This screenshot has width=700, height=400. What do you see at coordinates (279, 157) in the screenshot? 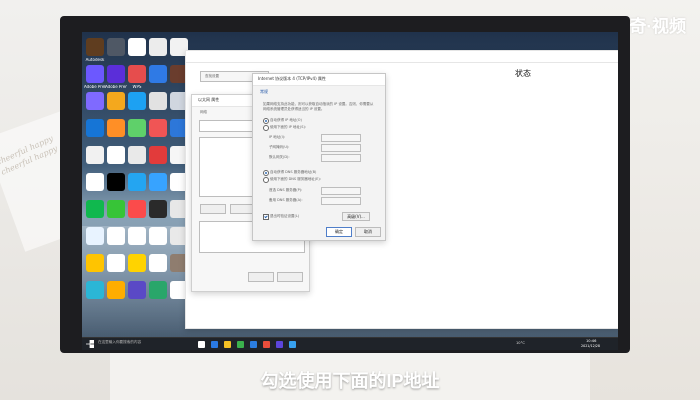
I see `gateway-label: 默认网关(D):` at bounding box center [279, 157].